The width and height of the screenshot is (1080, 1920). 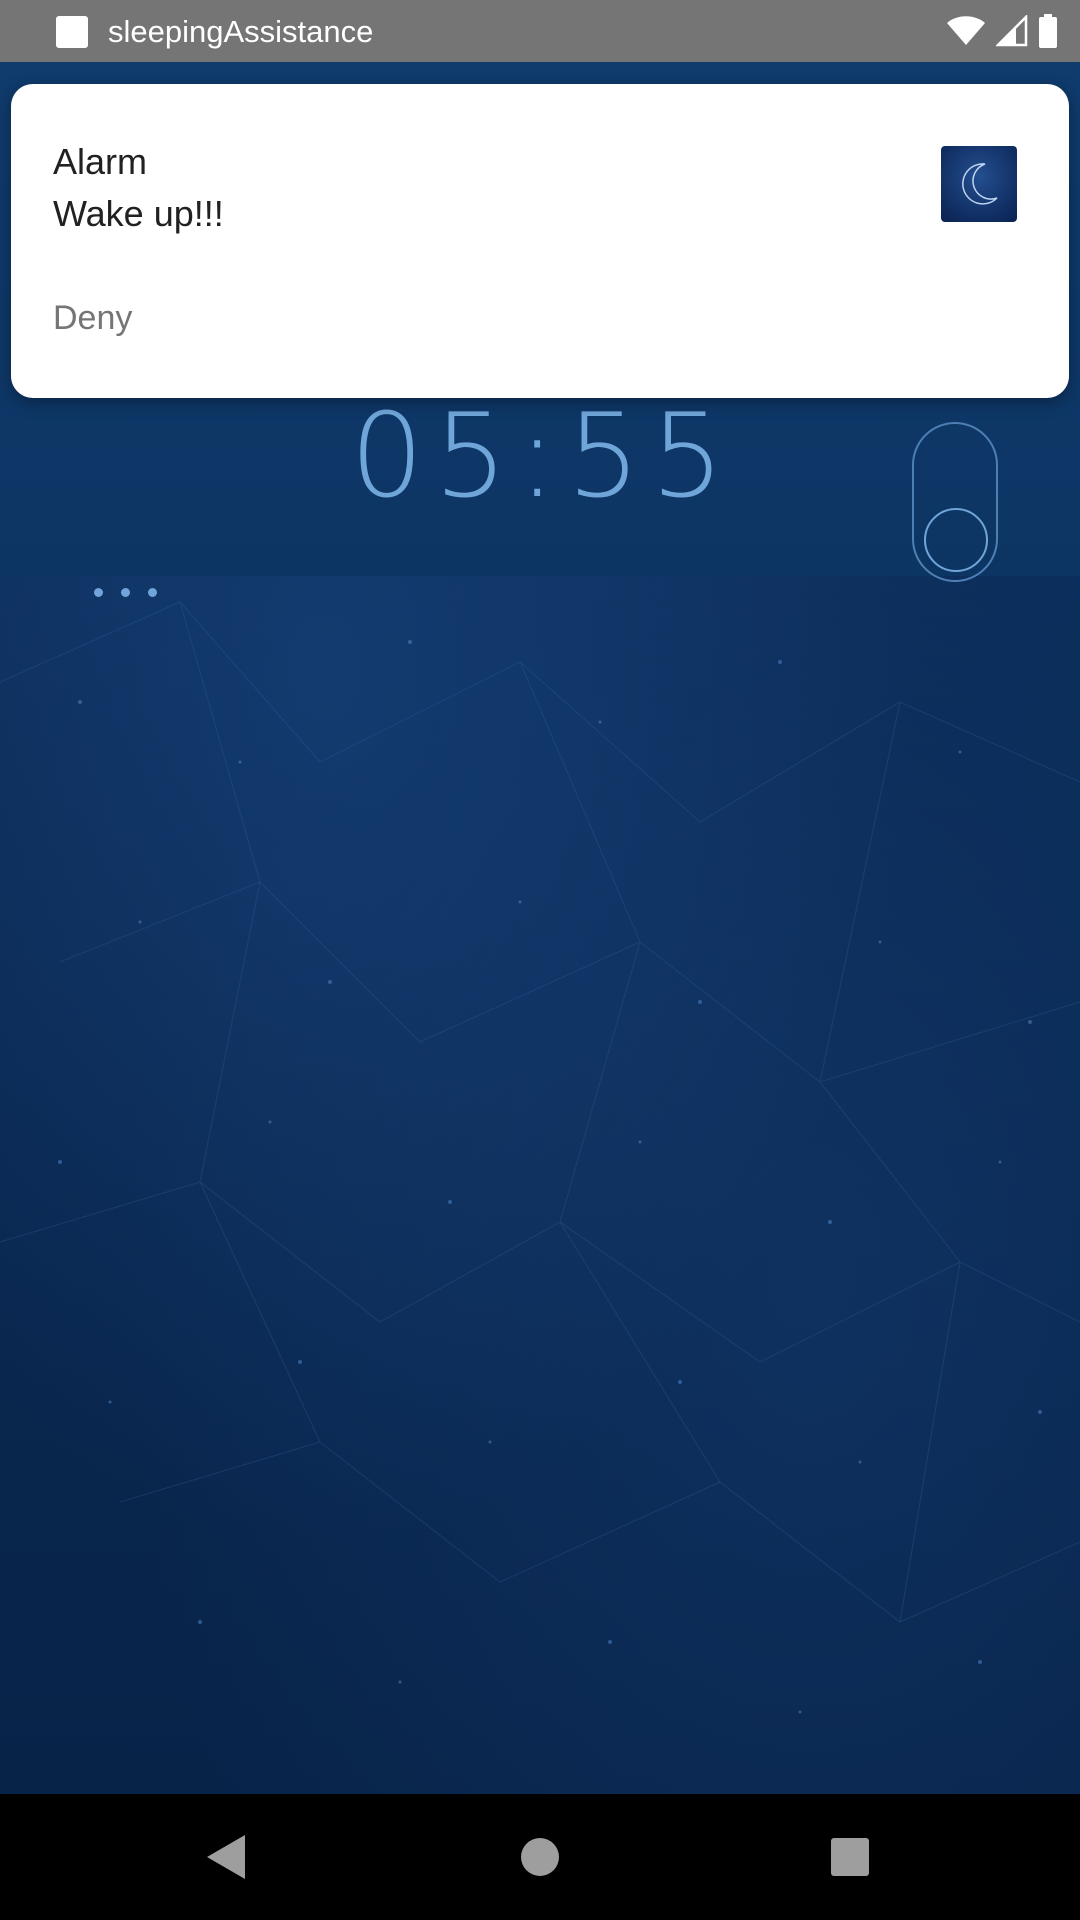 What do you see at coordinates (1048, 31) in the screenshot?
I see `battery-icon` at bounding box center [1048, 31].